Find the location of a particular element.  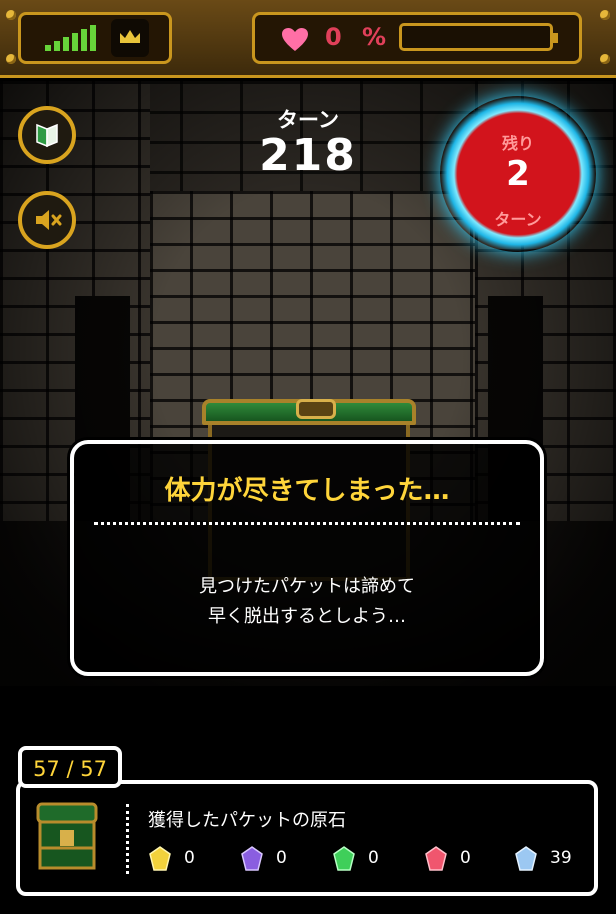

green-gem-icon is located at coordinates (344, 858).